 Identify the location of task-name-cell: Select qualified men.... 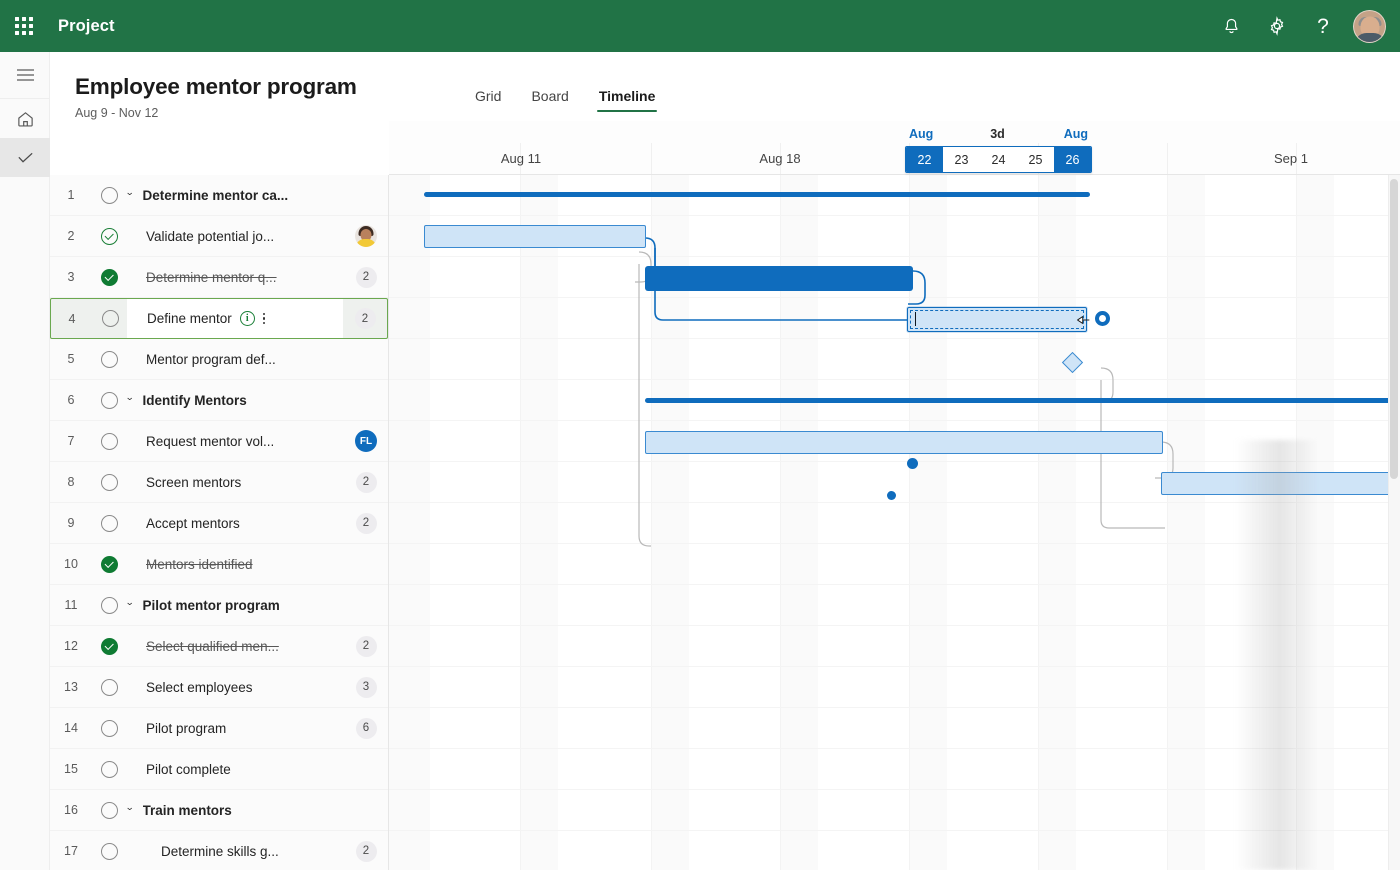
(235, 646).